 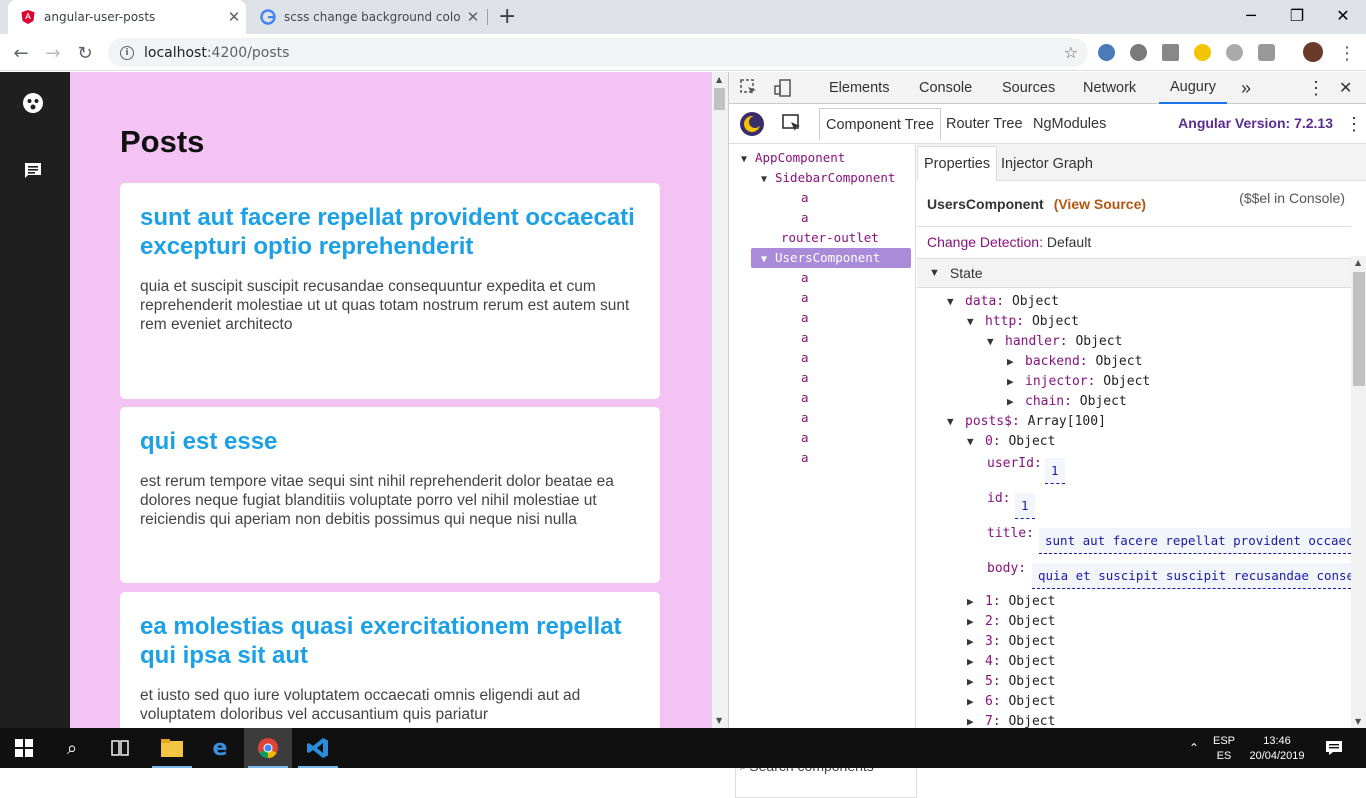 I want to click on tab-augury: Augury, so click(x=1193, y=88).